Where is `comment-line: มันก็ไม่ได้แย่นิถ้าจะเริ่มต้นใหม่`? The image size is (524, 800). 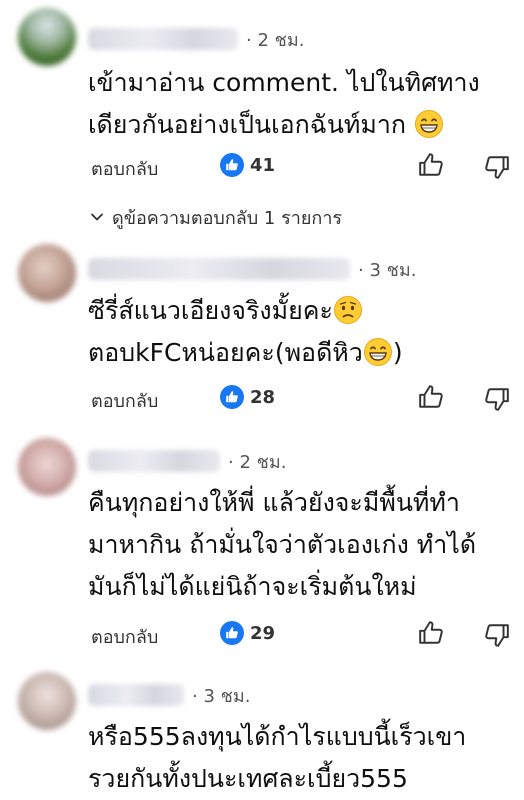 comment-line: มันก็ไม่ได้แย่นิถ้าจะเริ่มต้นใหม่ is located at coordinates (252, 586).